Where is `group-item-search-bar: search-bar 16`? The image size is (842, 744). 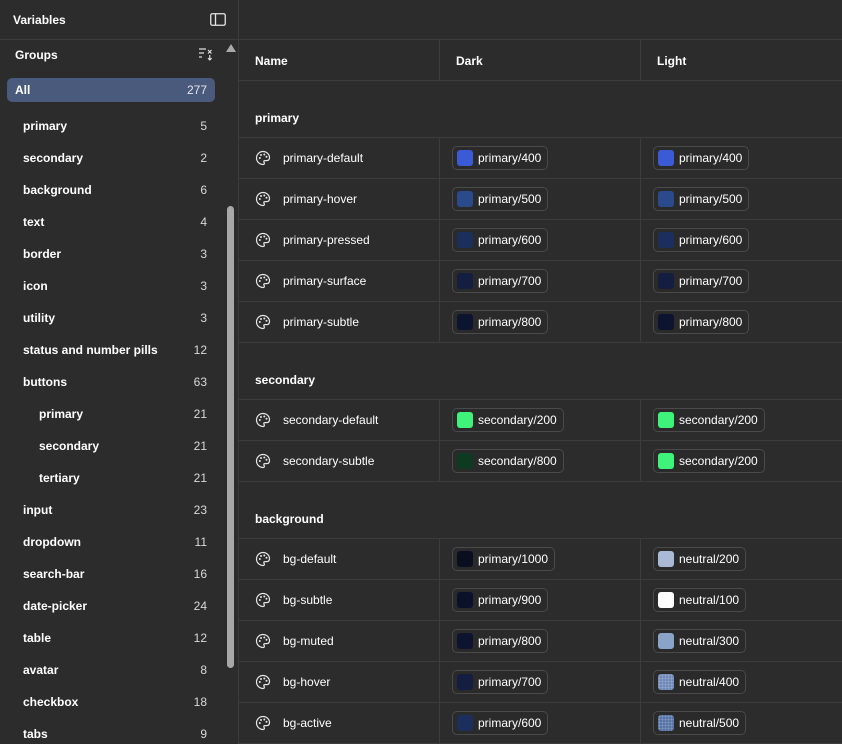 group-item-search-bar: search-bar 16 is located at coordinates (111, 574).